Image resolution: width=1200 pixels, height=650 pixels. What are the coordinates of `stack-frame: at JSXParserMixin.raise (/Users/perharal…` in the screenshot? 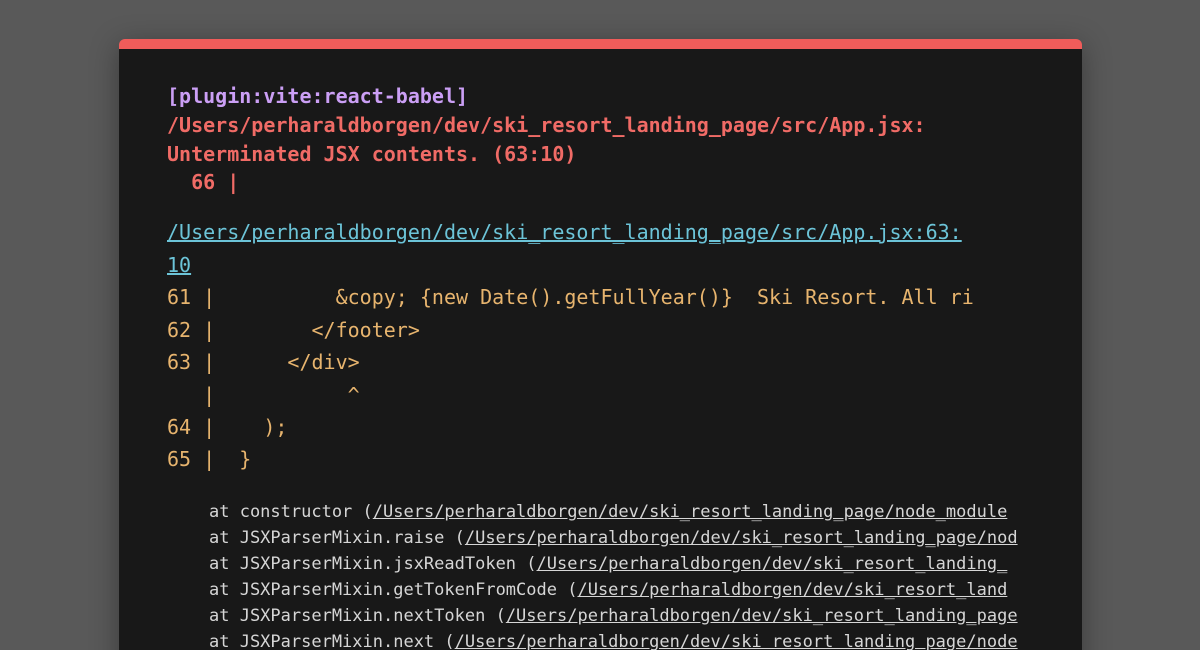 It's located at (621, 538).